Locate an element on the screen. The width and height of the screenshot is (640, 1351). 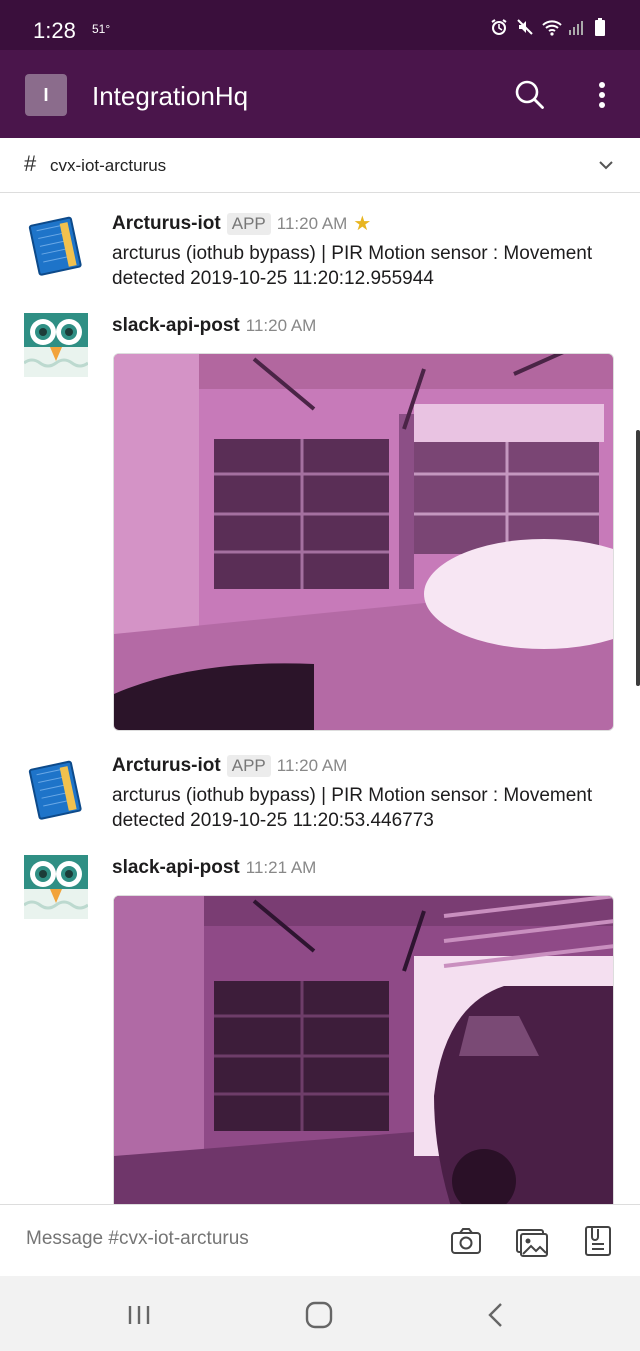
overflow-menu-button is located at coordinates (602, 95).